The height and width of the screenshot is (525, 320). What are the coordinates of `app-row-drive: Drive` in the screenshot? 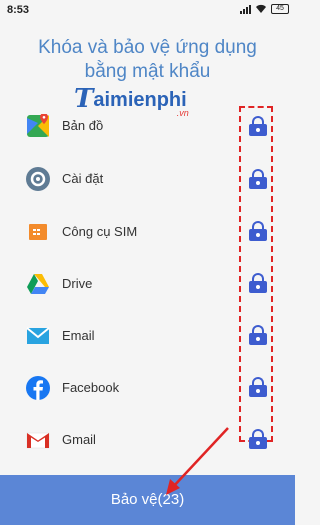 It's located at (117, 284).